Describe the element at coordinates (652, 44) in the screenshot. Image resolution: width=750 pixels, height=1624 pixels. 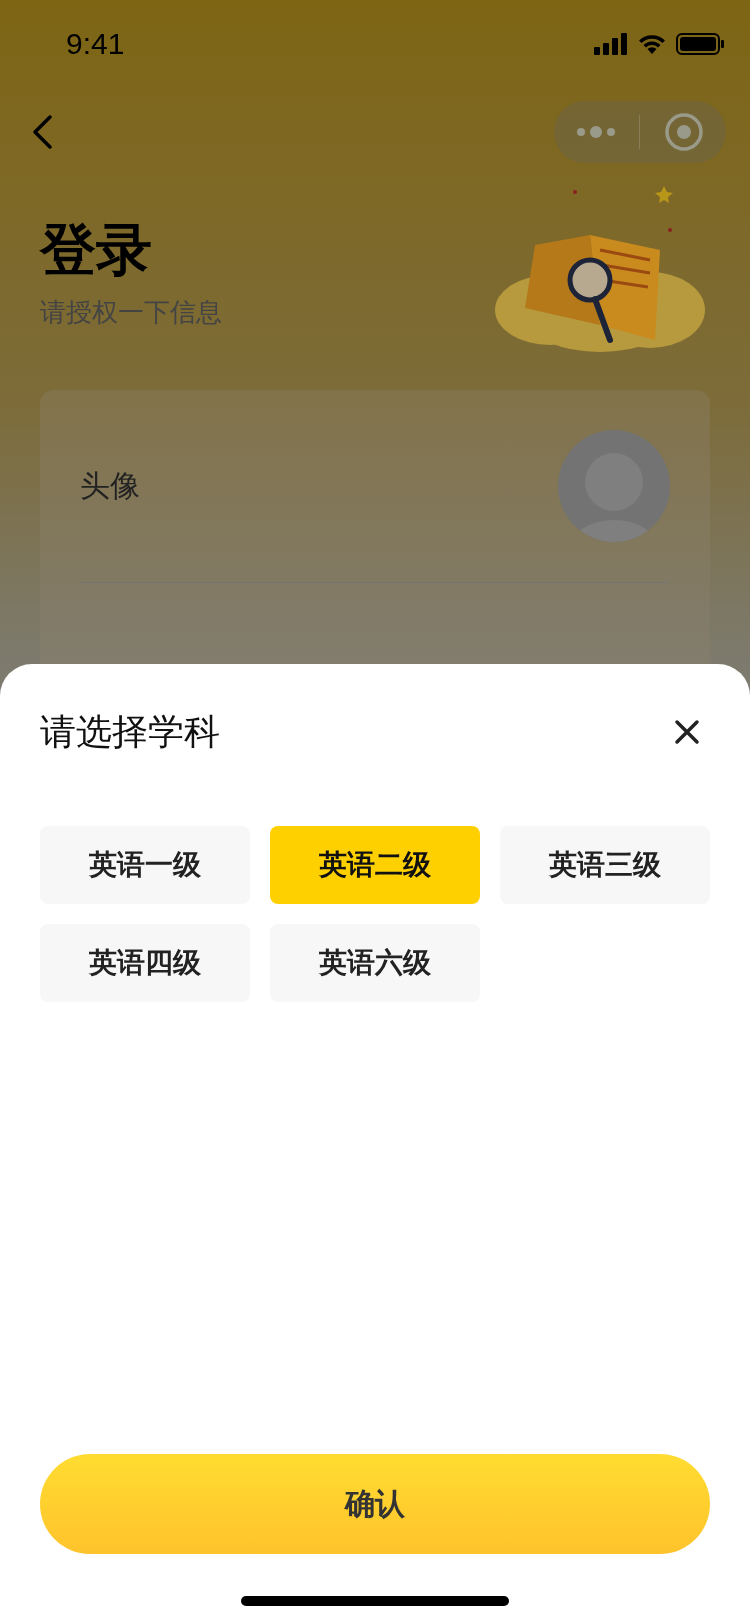
I see `wifi-icon` at that location.